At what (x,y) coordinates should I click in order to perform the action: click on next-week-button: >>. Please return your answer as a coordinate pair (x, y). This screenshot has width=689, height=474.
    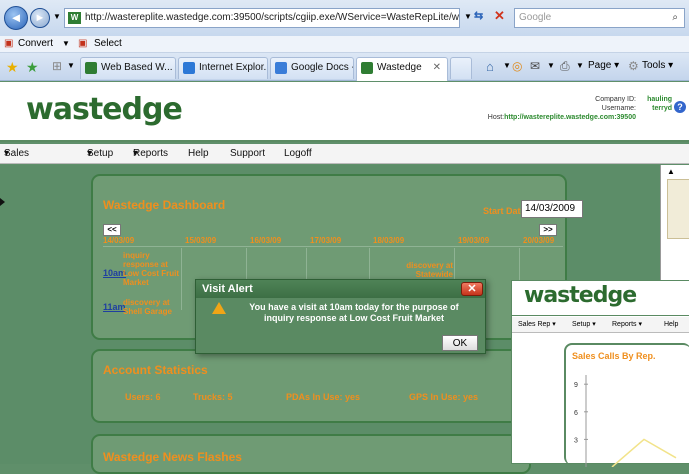
    Looking at the image, I should click on (548, 230).